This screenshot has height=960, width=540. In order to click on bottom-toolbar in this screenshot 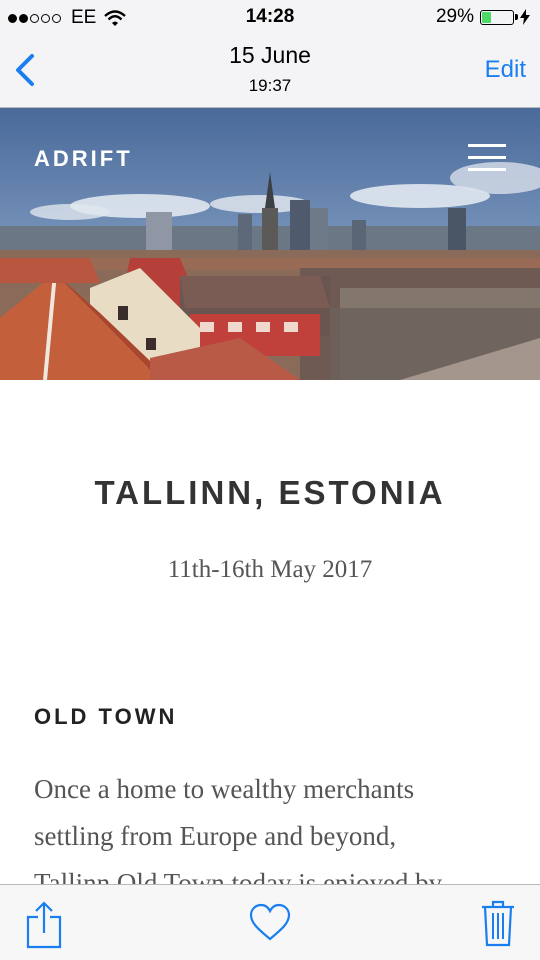, I will do `click(270, 922)`.